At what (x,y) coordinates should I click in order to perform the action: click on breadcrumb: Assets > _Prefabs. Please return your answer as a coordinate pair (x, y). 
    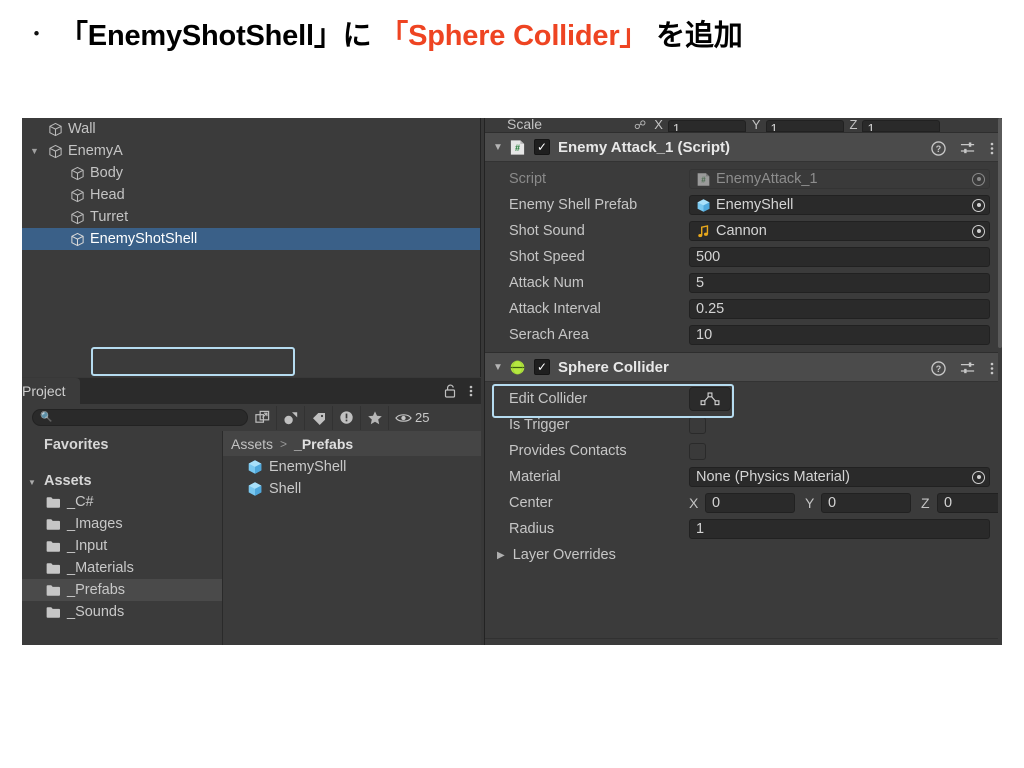
    Looking at the image, I should click on (352, 443).